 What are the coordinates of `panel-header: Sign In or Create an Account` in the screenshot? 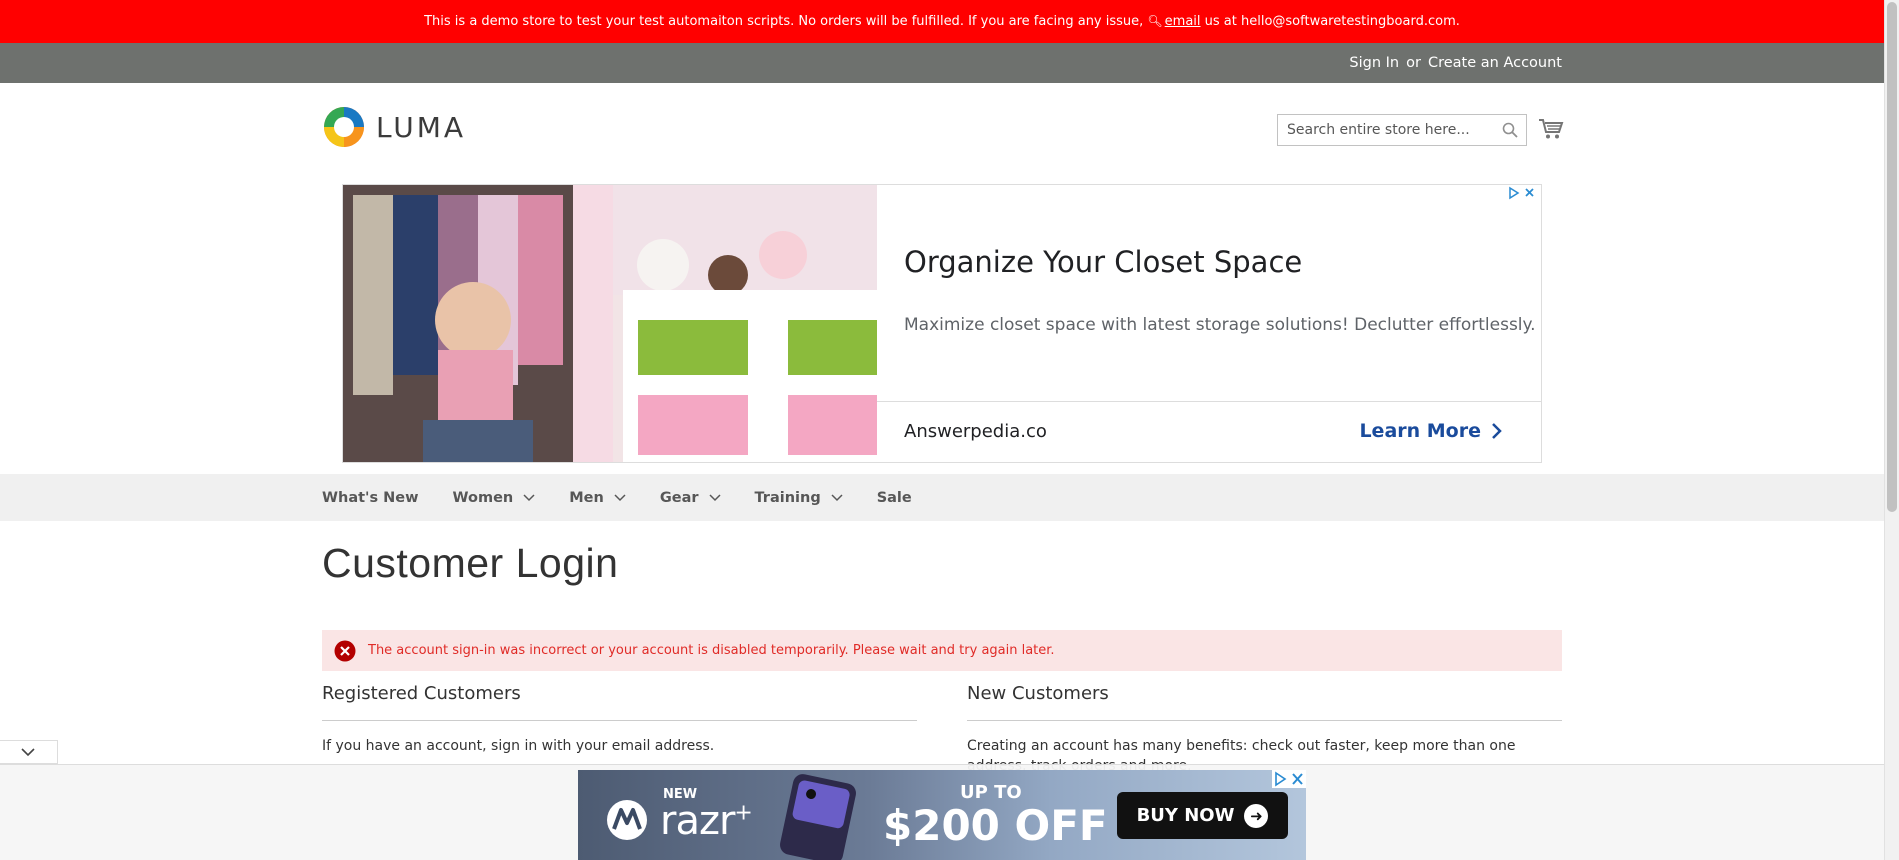 It's located at (942, 63).